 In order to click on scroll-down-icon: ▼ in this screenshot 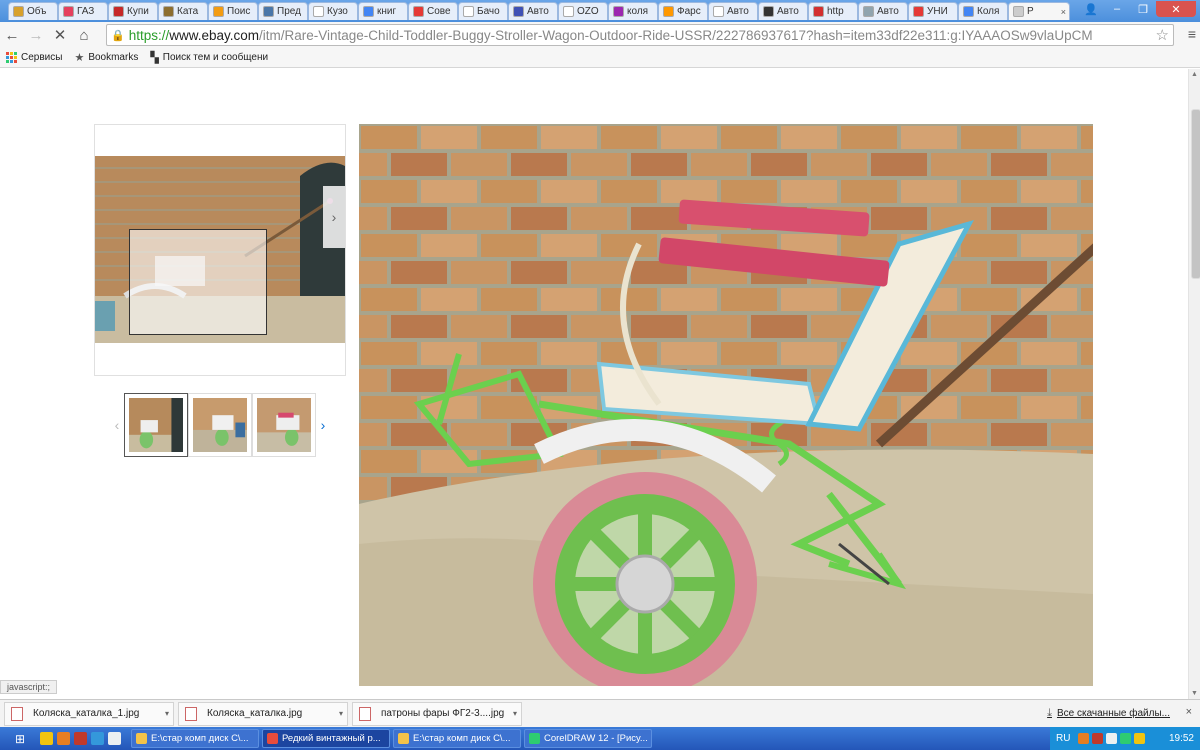, I will do `click(1194, 693)`.